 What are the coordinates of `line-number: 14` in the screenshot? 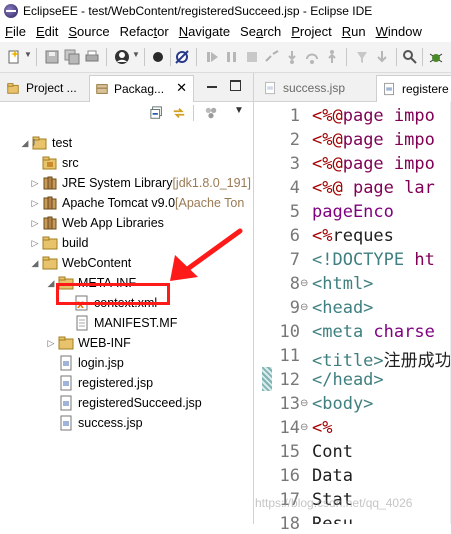 It's located at (289, 428).